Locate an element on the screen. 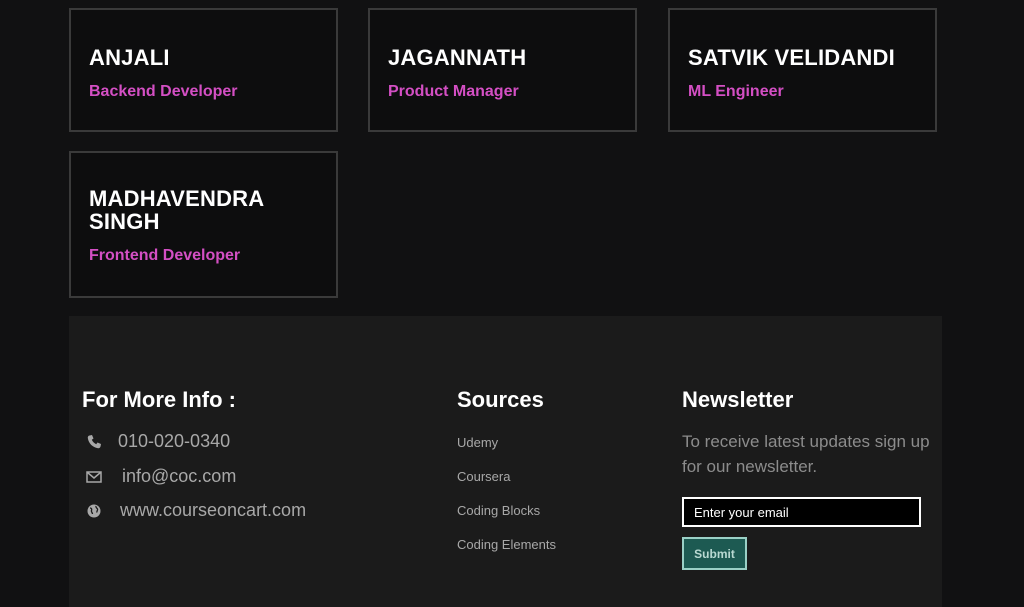 The width and height of the screenshot is (1024, 607). contact-website: www.courseoncart.com is located at coordinates (196, 510).